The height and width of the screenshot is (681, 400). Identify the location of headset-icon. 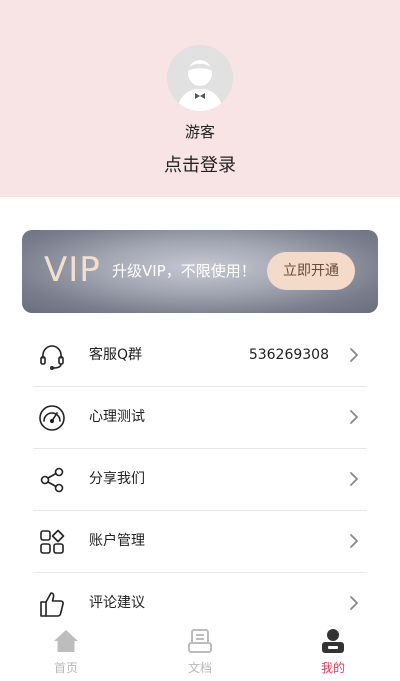
(52, 356).